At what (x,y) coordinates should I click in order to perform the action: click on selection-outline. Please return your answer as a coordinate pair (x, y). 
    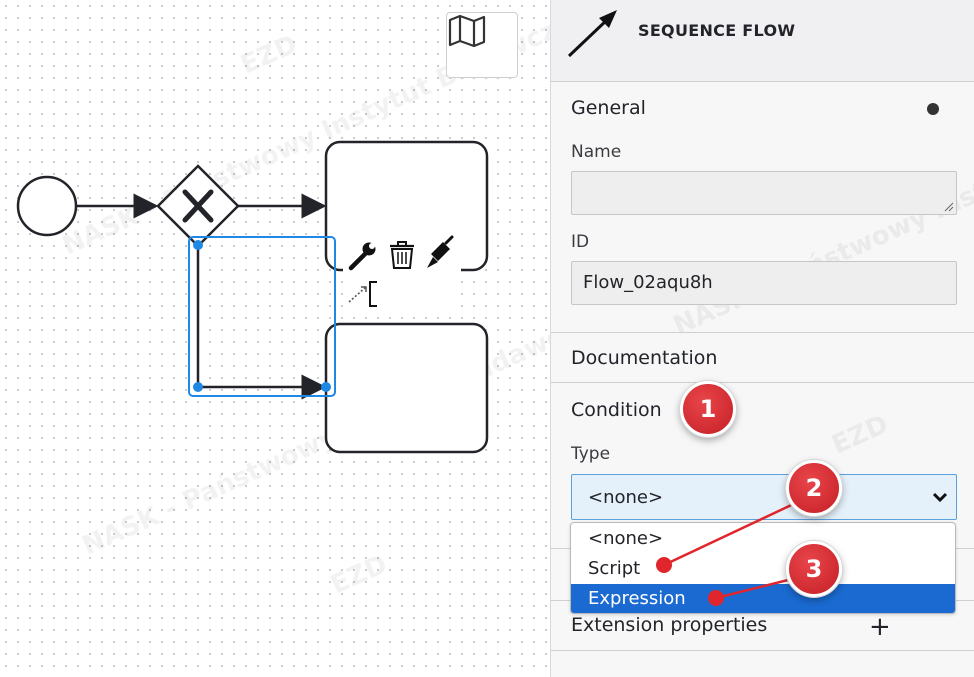
    Looking at the image, I should click on (262, 316).